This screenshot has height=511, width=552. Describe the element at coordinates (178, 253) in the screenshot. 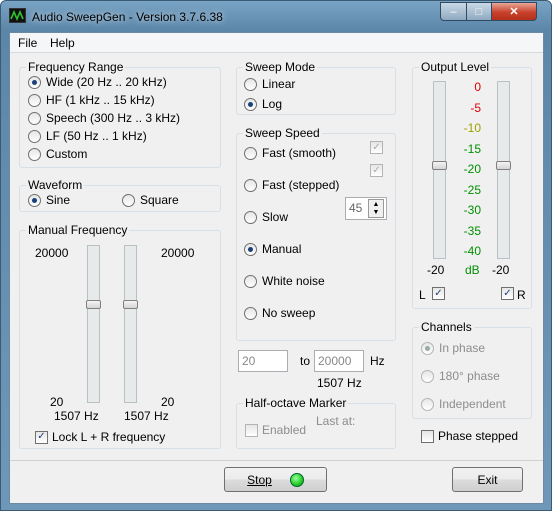

I see `right-slider-max: 20000` at that location.